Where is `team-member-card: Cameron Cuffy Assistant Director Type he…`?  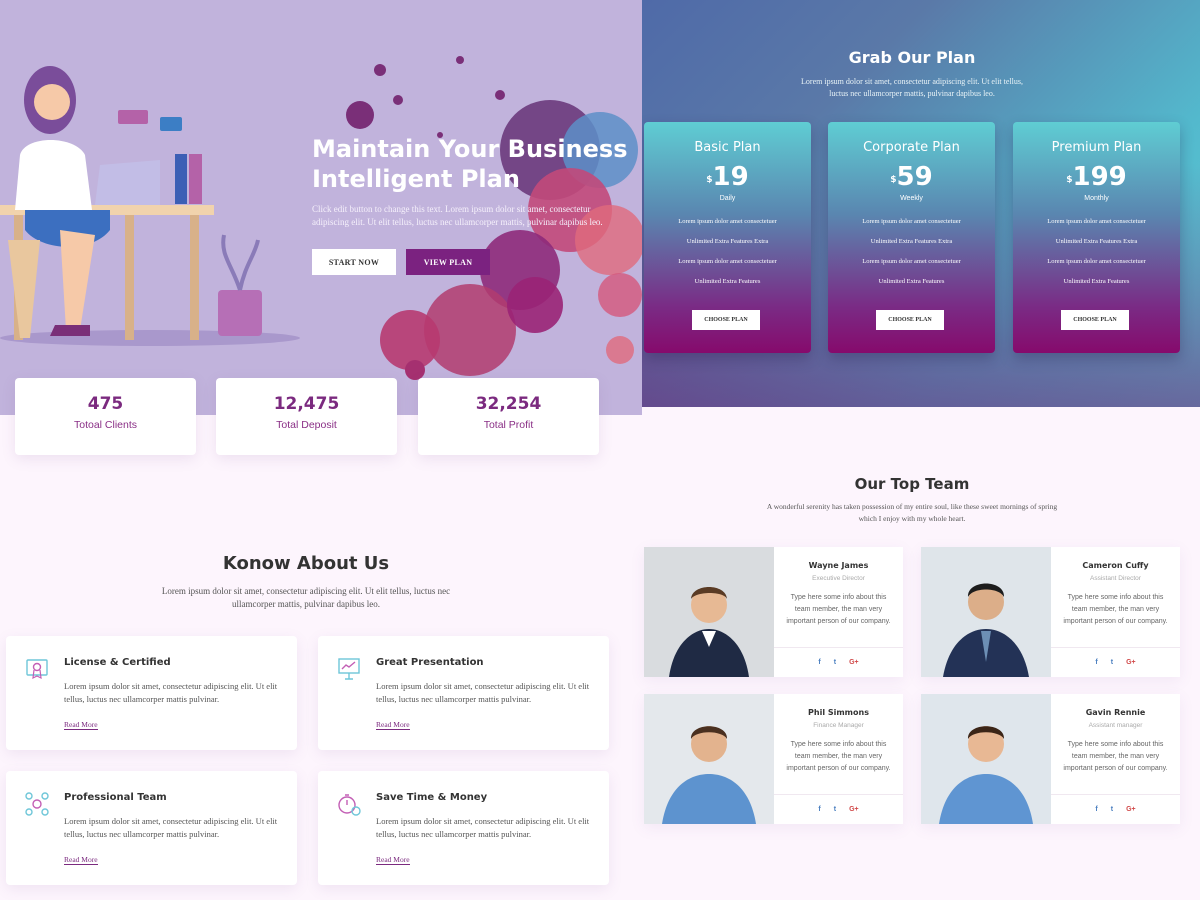 team-member-card: Cameron Cuffy Assistant Director Type he… is located at coordinates (1050, 612).